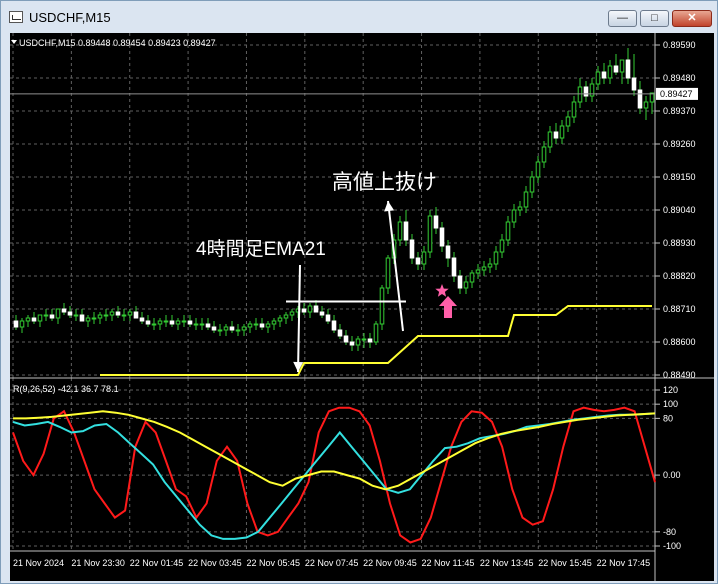 This screenshot has height=584, width=718. What do you see at coordinates (157, 563) in the screenshot?
I see `time-tick-label: 22 Nov 01:45` at bounding box center [157, 563].